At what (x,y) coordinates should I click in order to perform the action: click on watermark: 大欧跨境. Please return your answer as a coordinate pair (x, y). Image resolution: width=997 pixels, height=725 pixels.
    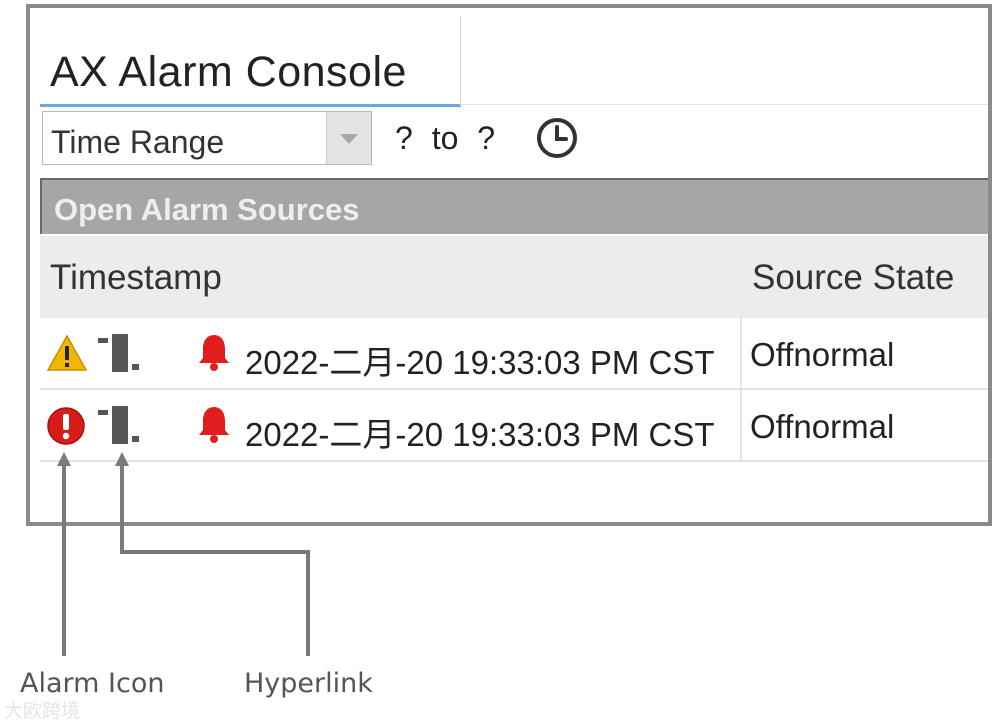
    Looking at the image, I should click on (42, 711).